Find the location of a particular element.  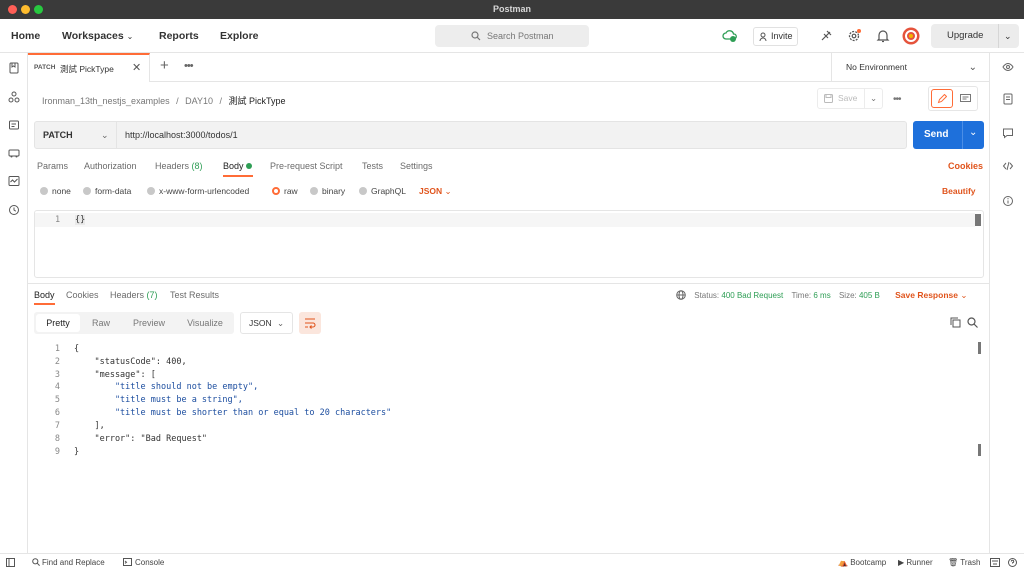

status-value: 400 Bad Request is located at coordinates (752, 295).